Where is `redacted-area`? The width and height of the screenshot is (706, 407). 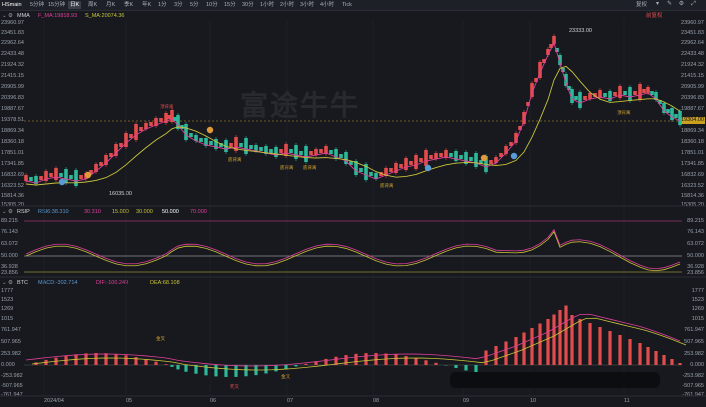
redacted-area is located at coordinates (555, 380).